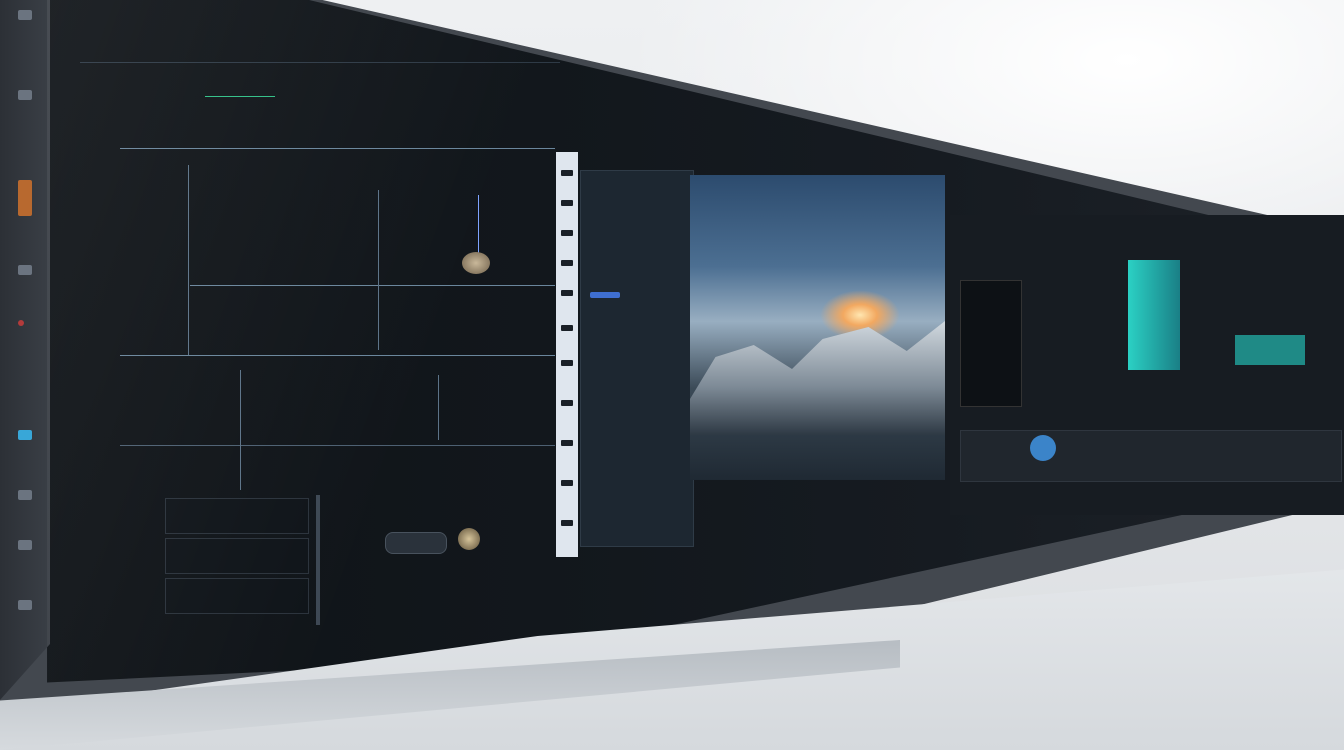 The width and height of the screenshot is (1344, 750). Describe the element at coordinates (25, 350) in the screenshot. I see `left-toolbar` at that location.